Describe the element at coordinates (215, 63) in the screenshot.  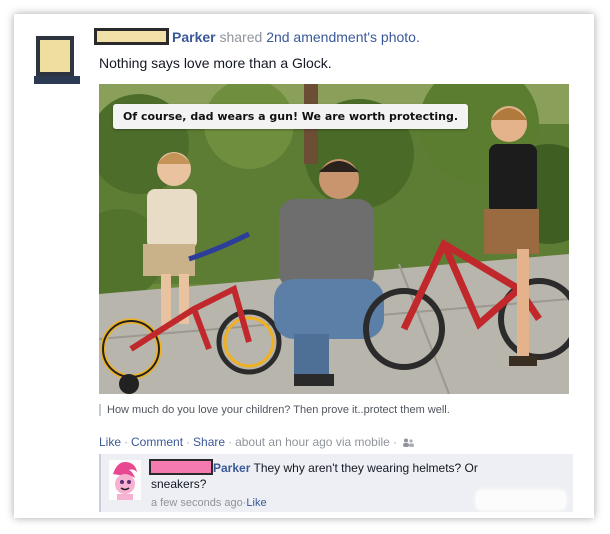
I see `status-text: Nothing says love more than a Glock.` at that location.